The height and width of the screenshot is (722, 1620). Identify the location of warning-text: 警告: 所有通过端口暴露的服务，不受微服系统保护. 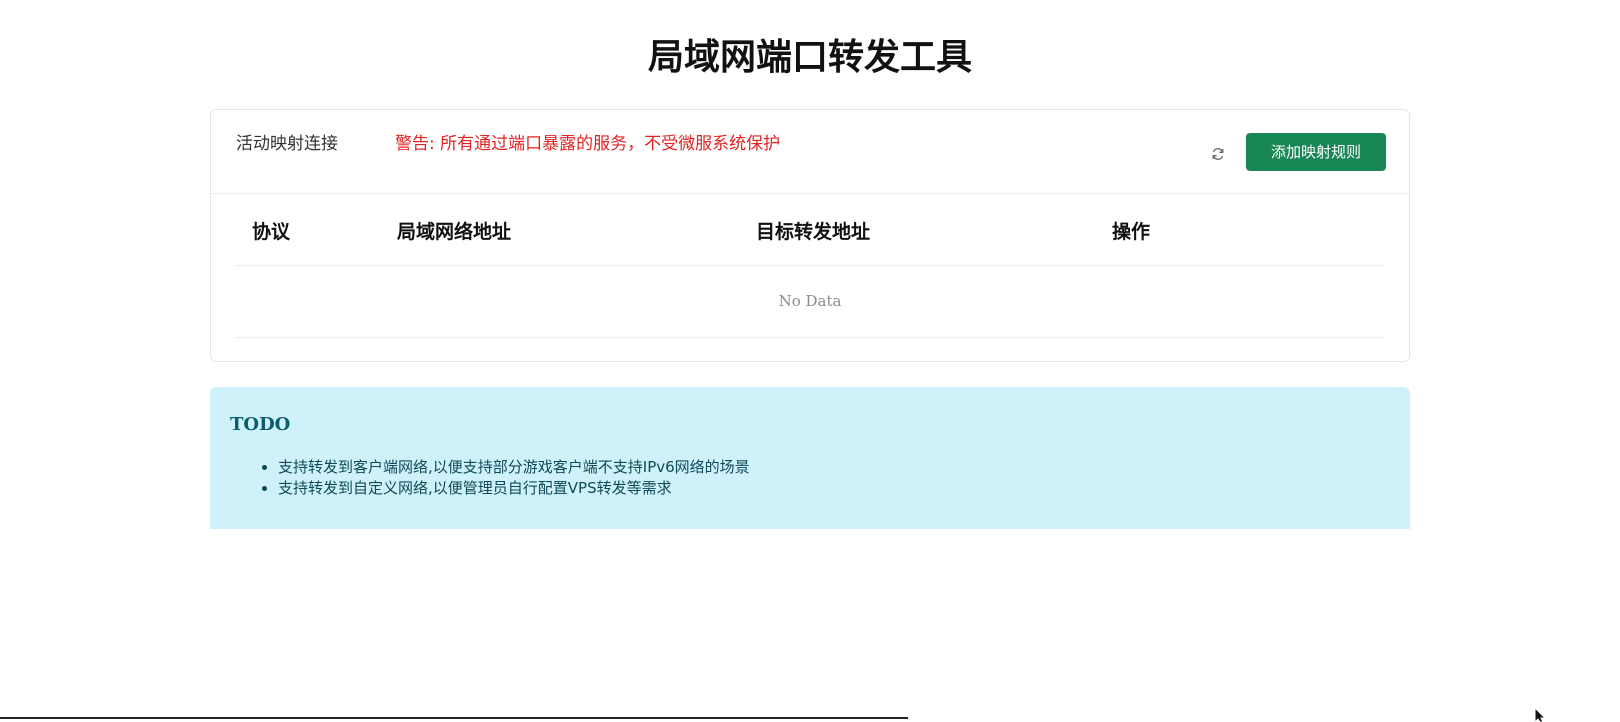
(588, 144).